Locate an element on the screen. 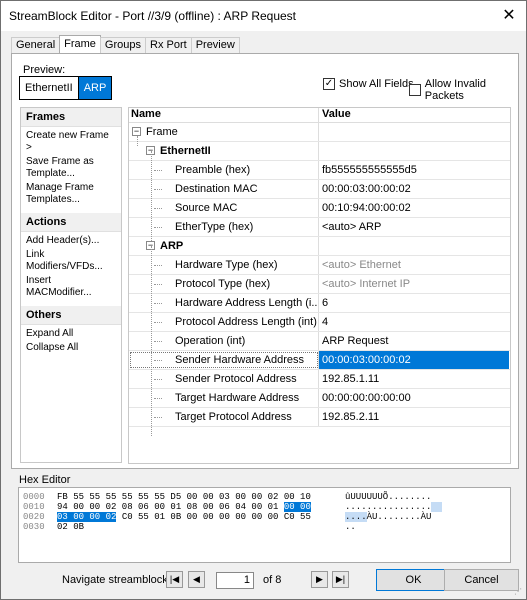  section-frames: Frames is located at coordinates (71, 117).